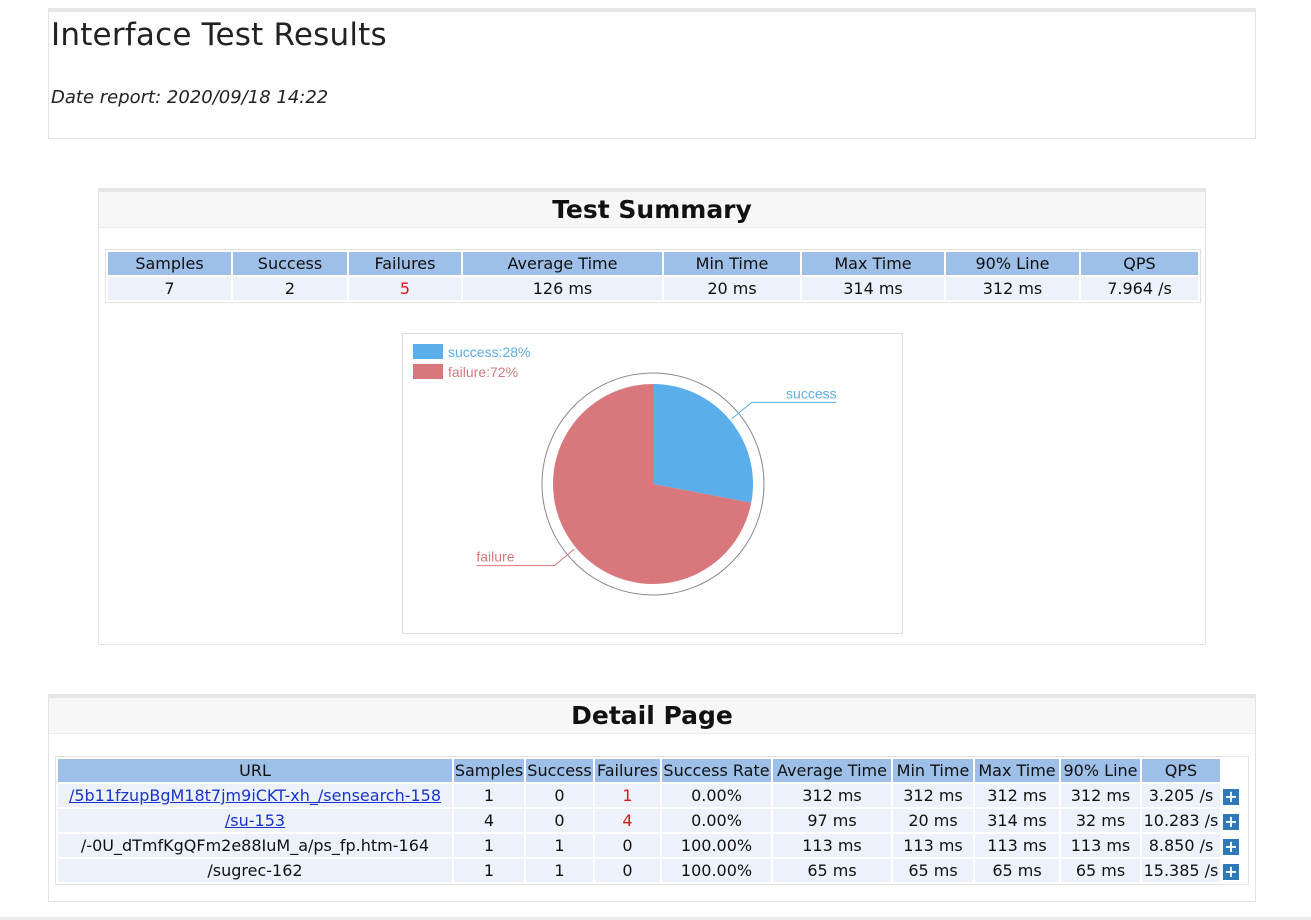  I want to click on url-cell: /sugrec-162, so click(255, 870).